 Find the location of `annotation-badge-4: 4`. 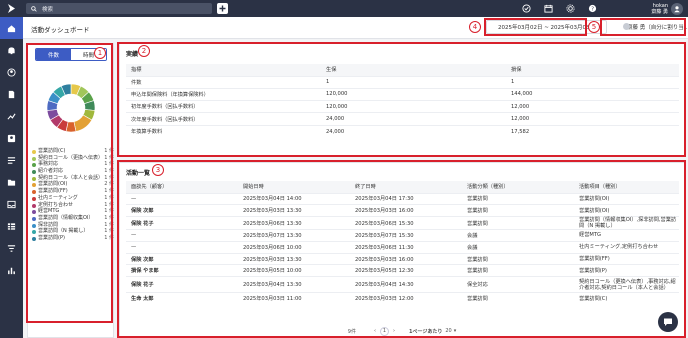

annotation-badge-4: 4 is located at coordinates (475, 27).